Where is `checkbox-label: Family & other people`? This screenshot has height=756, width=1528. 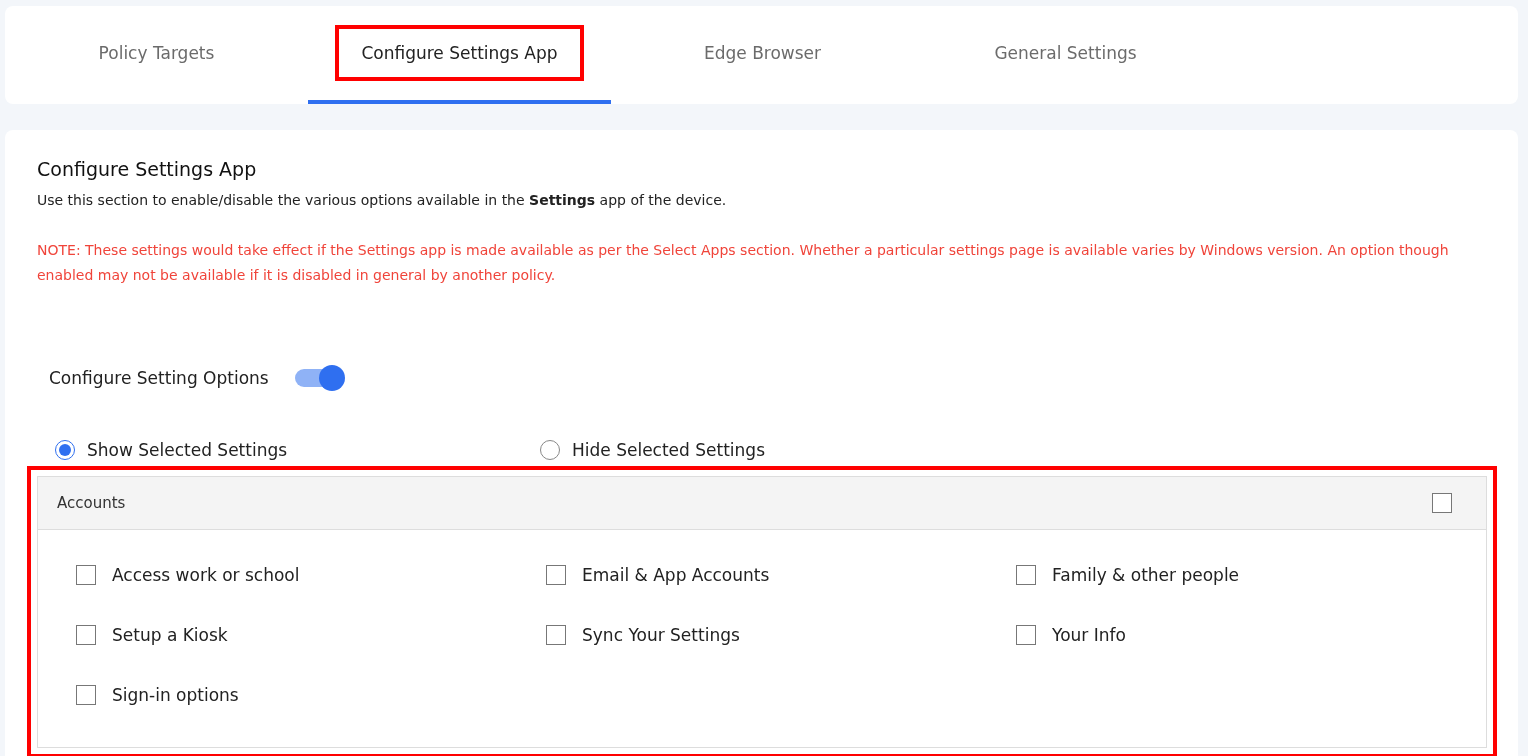 checkbox-label: Family & other people is located at coordinates (1146, 575).